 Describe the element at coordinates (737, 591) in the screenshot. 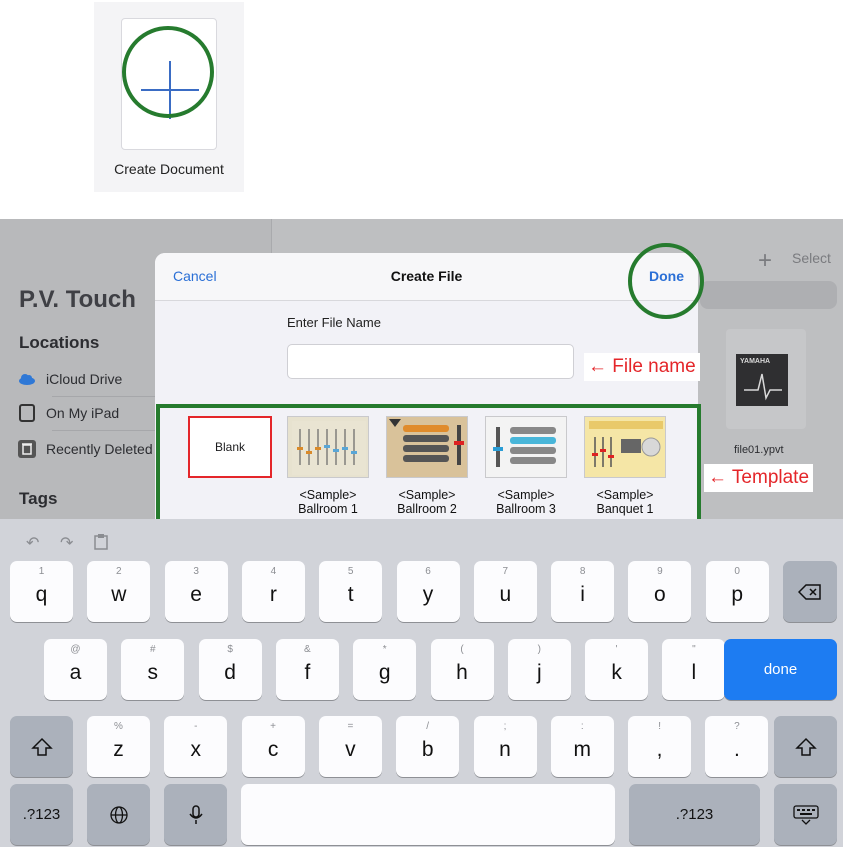

I see `key-p: 0p` at that location.